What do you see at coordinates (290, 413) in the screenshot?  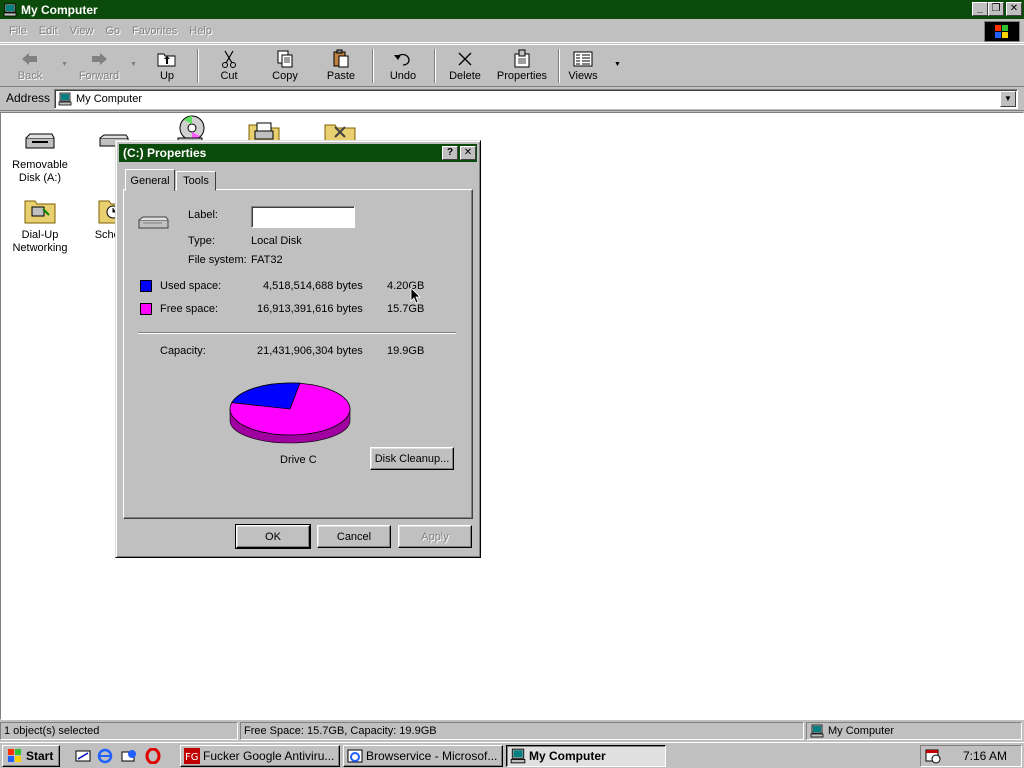 I see `disk-usage-pie-chart` at bounding box center [290, 413].